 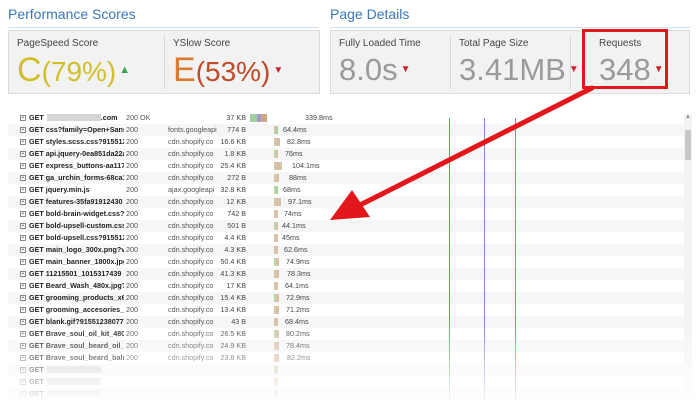 I want to click on total-page-size-card: Total Page Size 3.41MB ▼, so click(x=515, y=62).